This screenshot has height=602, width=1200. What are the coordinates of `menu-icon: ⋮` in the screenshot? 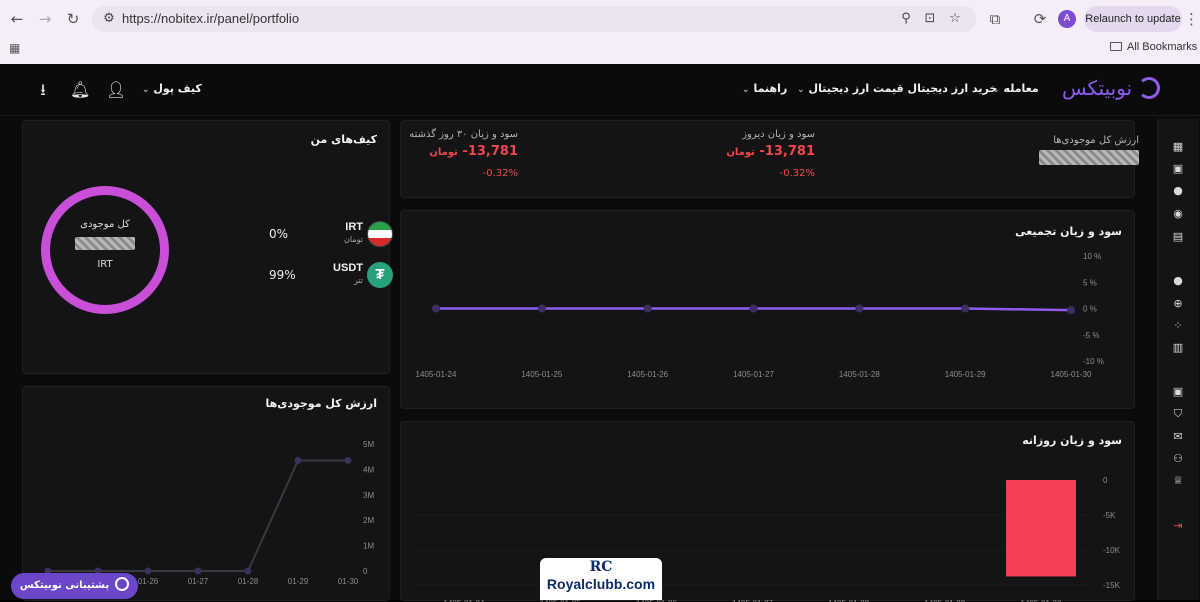 It's located at (1191, 19).